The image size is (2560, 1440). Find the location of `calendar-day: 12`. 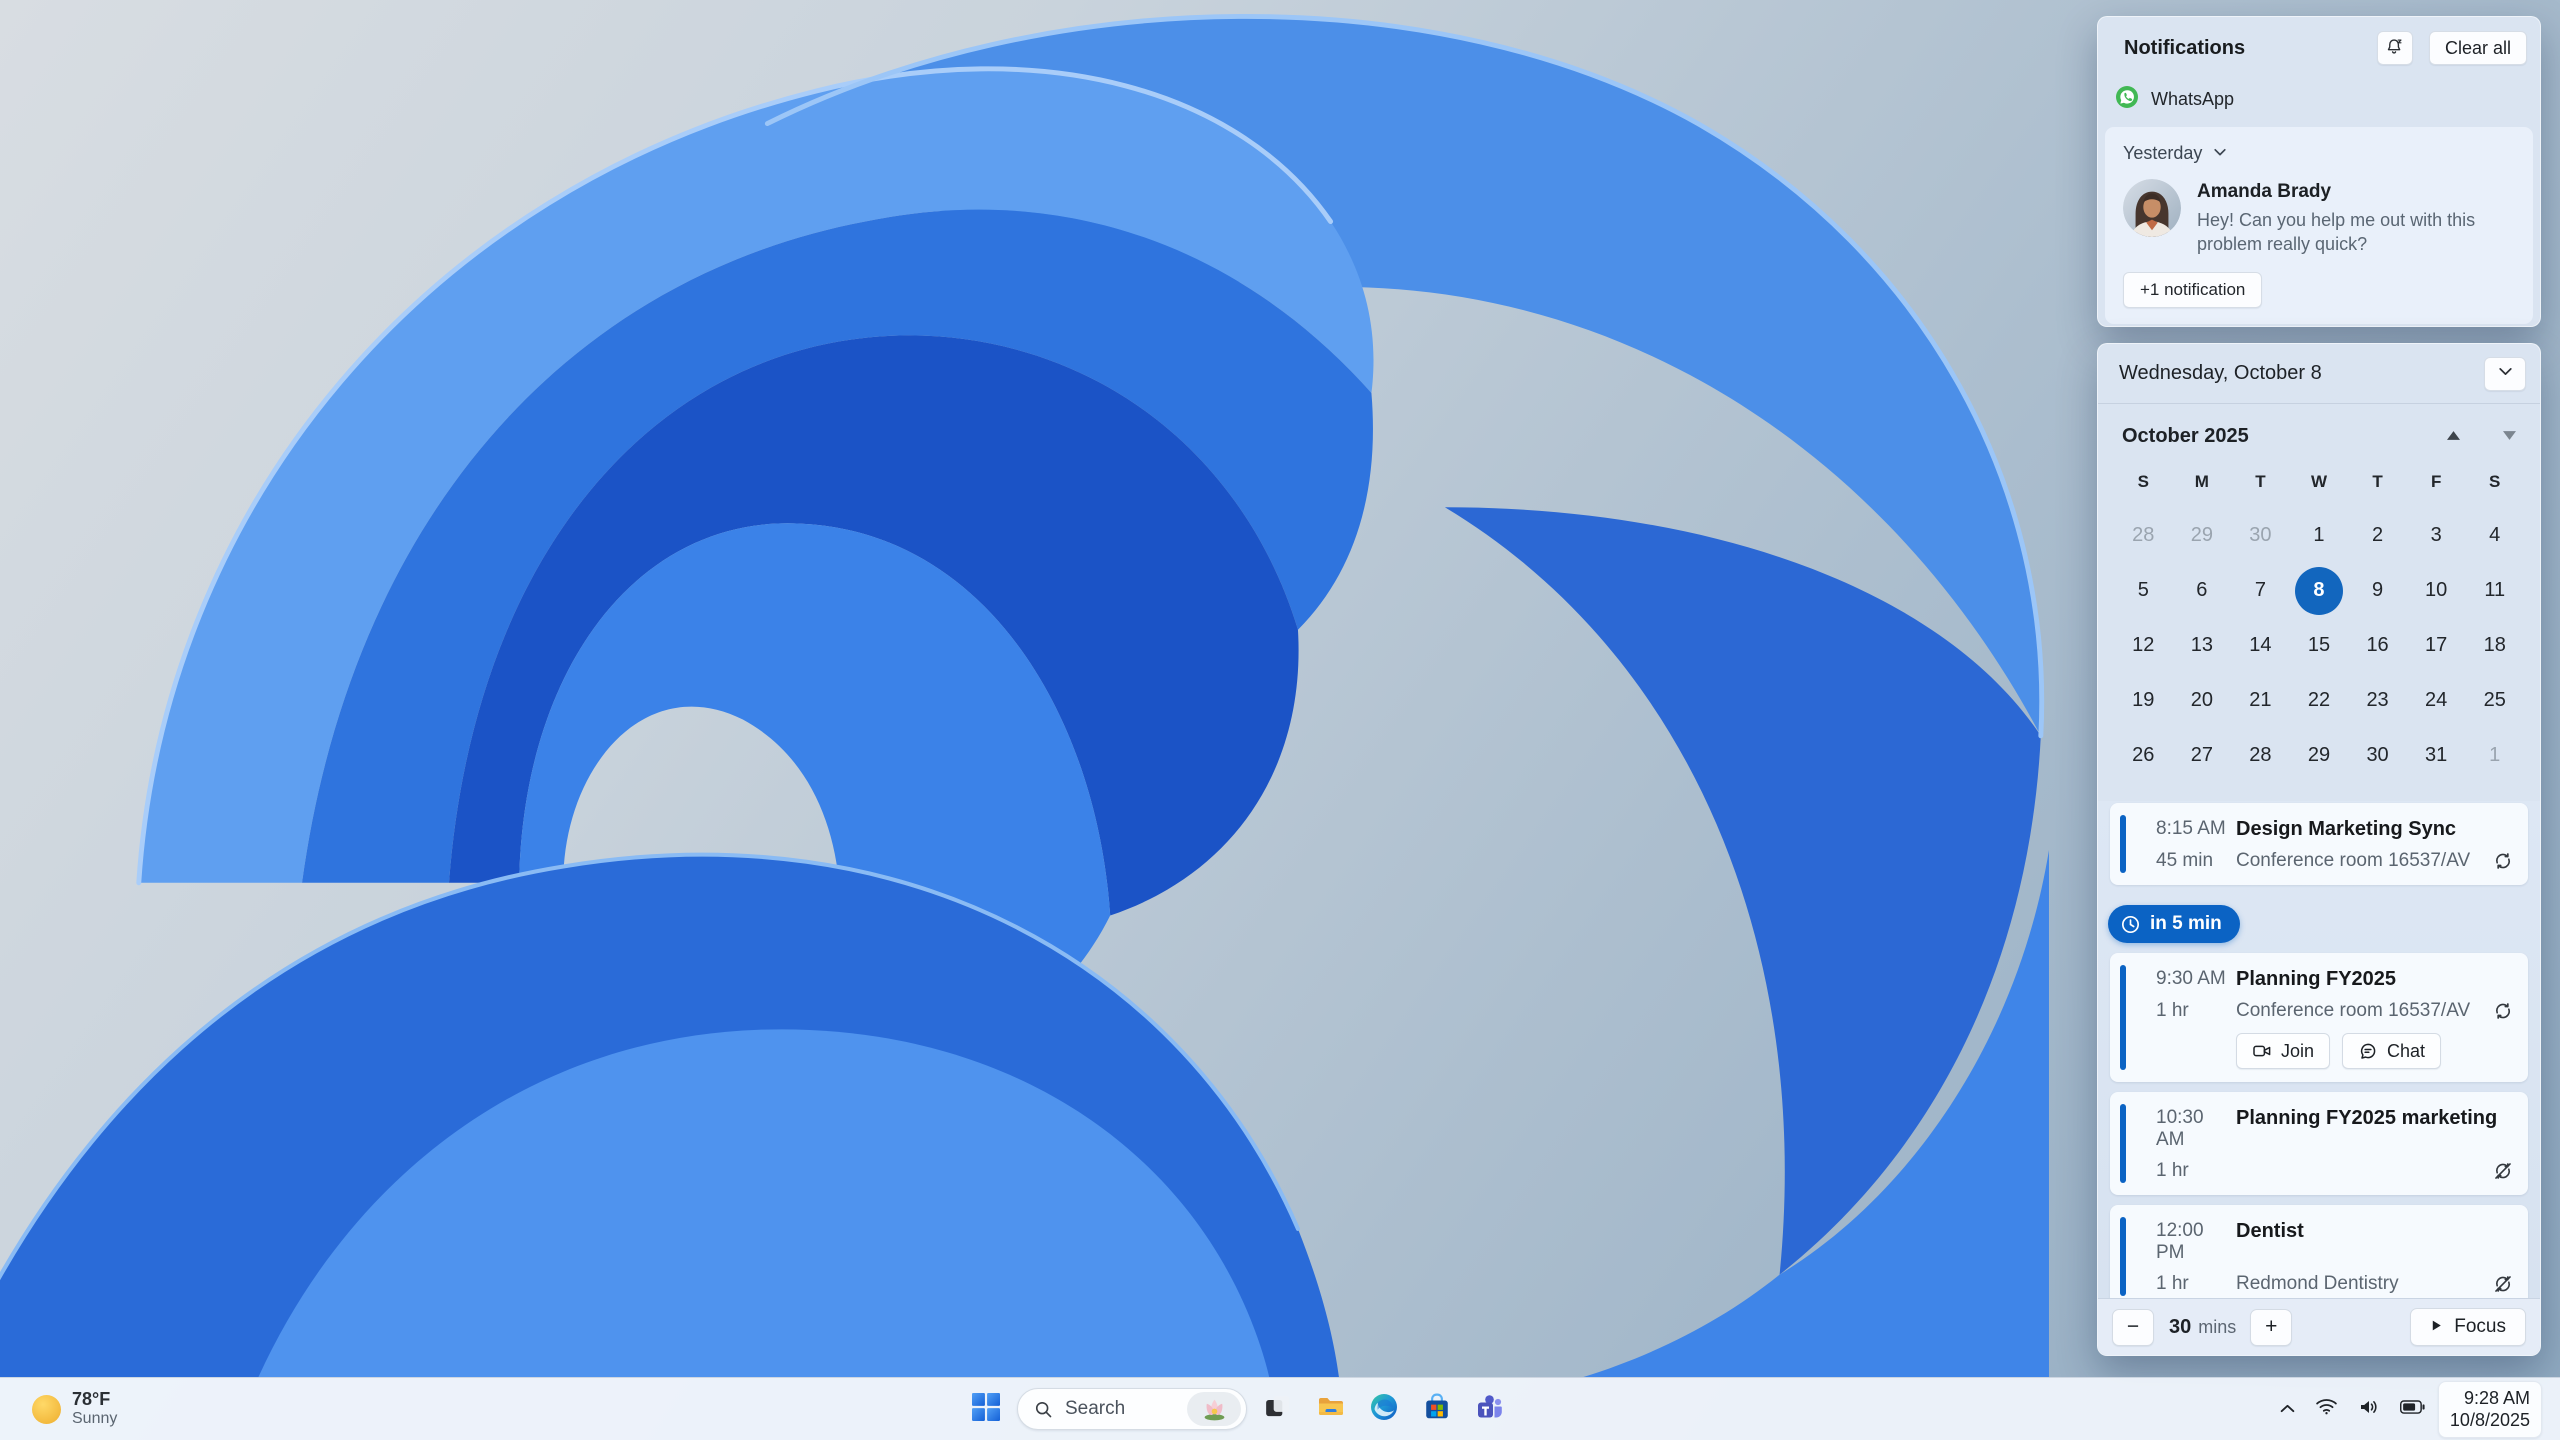

calendar-day: 12 is located at coordinates (2143, 645).